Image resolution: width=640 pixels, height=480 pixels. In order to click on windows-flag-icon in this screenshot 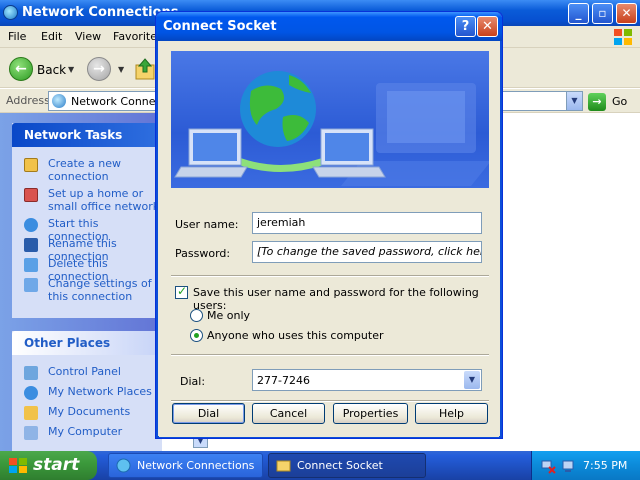, I will do `click(18, 465)`.